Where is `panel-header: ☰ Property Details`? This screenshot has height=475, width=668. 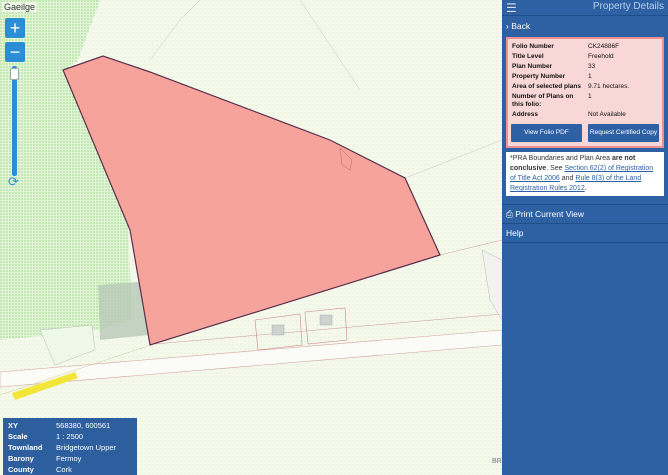 panel-header: ☰ Property Details is located at coordinates (585, 8).